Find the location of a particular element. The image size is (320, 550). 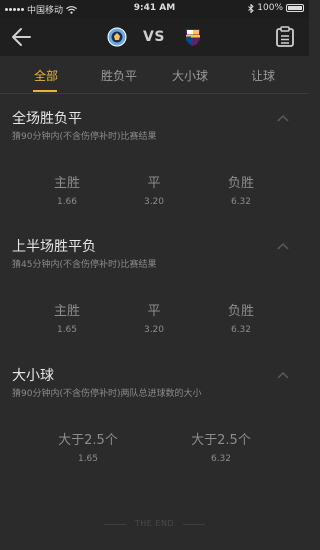

section-title: 大小球 is located at coordinates (33, 376).